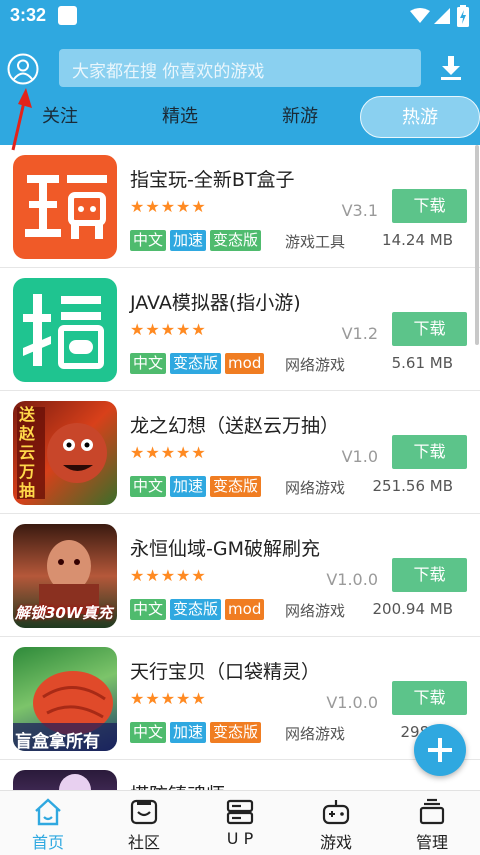 The width and height of the screenshot is (480, 855). What do you see at coordinates (177, 785) in the screenshot?
I see `app-name: 塔防镇魂师` at bounding box center [177, 785].